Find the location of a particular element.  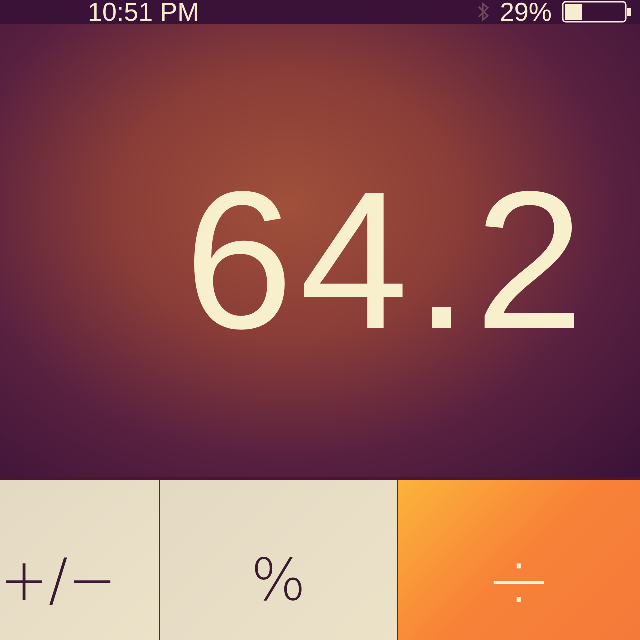

status-time: 10:51 PM is located at coordinates (144, 12).